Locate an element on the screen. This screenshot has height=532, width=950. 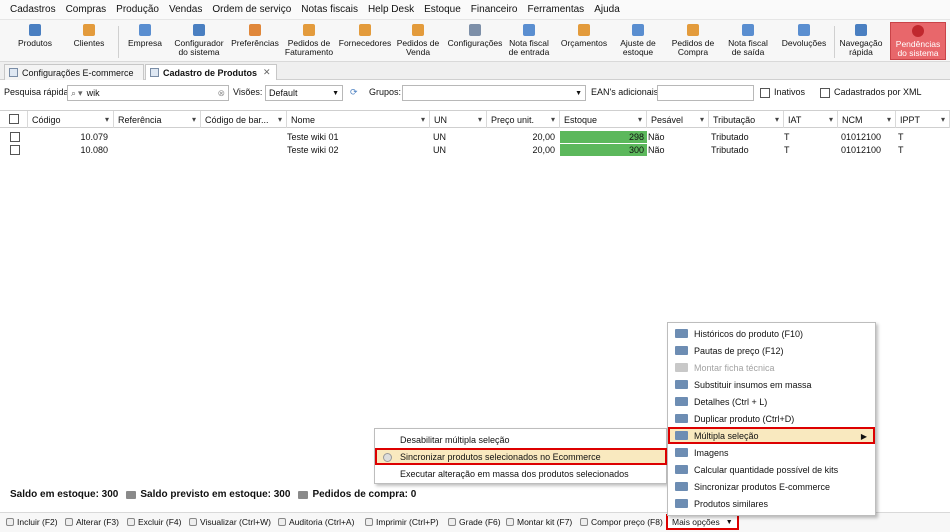
company-icon is located at coordinates (145, 30).